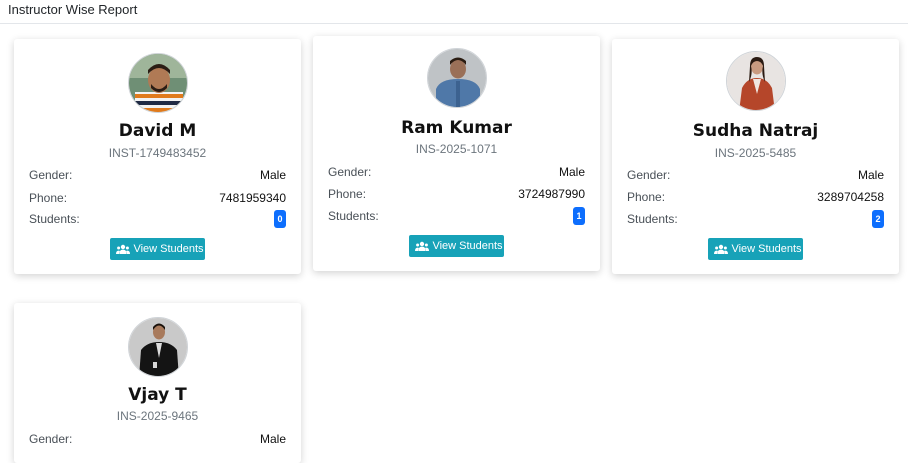 This screenshot has width=908, height=463. What do you see at coordinates (157, 416) in the screenshot?
I see `instructor-code: INS-2025-9465` at bounding box center [157, 416].